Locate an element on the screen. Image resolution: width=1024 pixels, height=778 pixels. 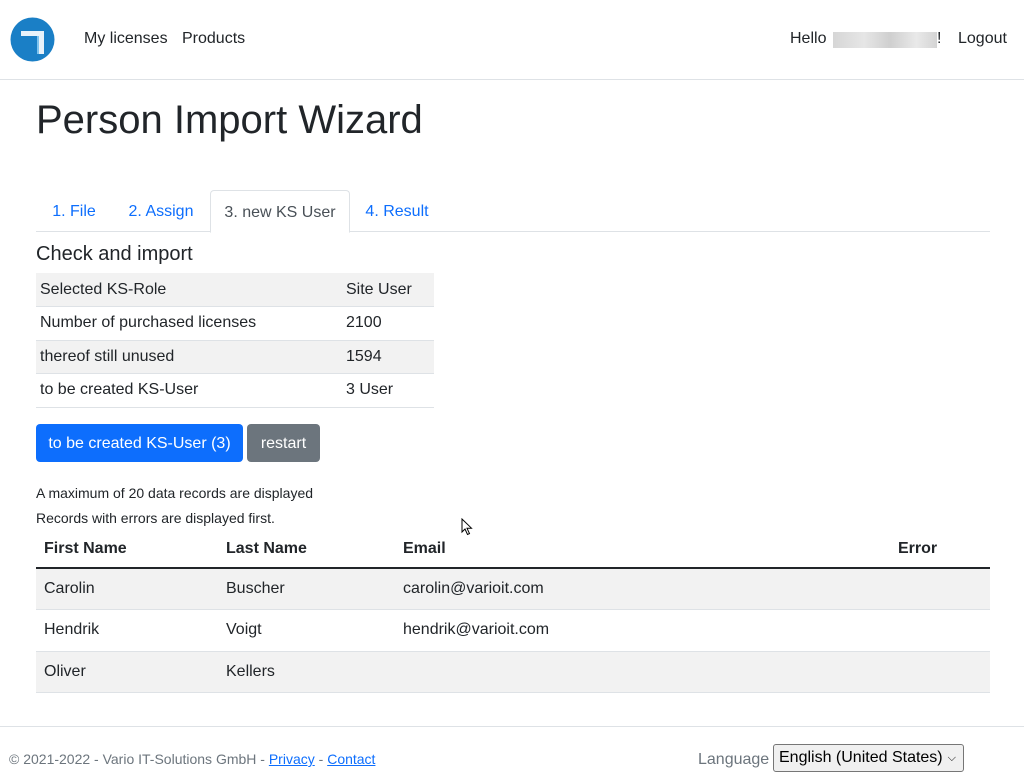
tab-assign: 2. Assign is located at coordinates (161, 211).